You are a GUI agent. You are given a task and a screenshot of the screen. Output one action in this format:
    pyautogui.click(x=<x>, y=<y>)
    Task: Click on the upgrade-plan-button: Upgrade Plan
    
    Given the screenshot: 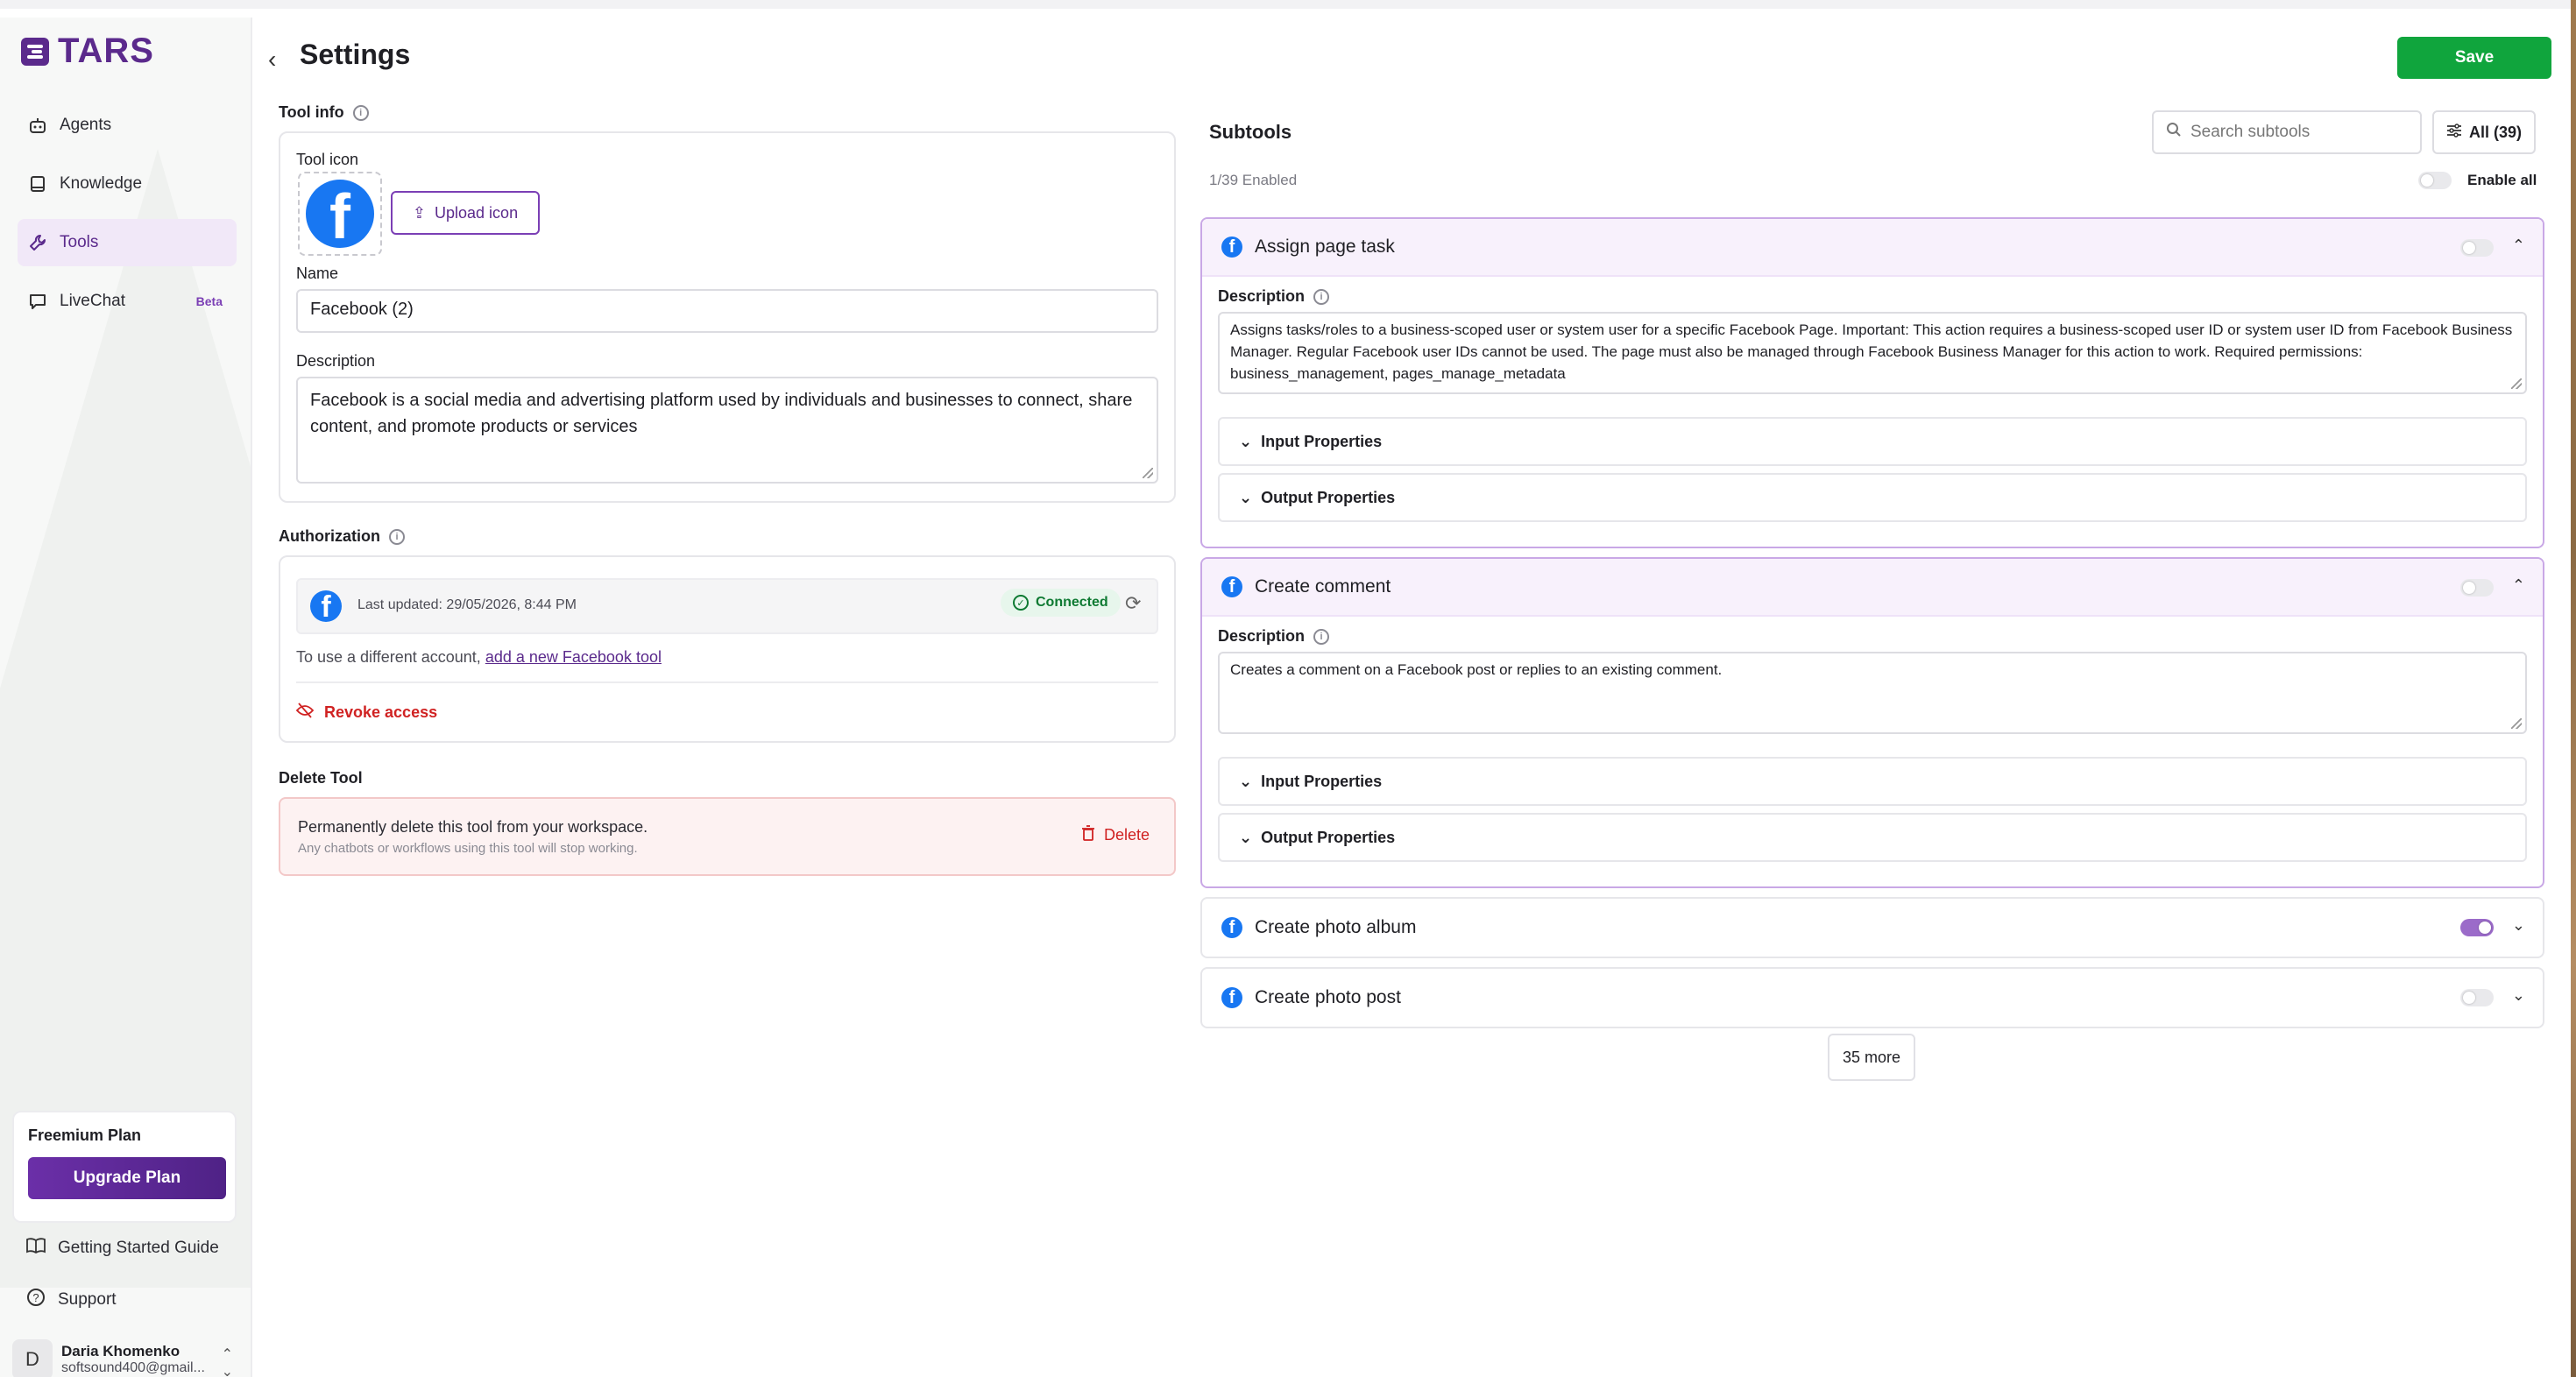 What is the action you would take?
    pyautogui.click(x=127, y=1178)
    